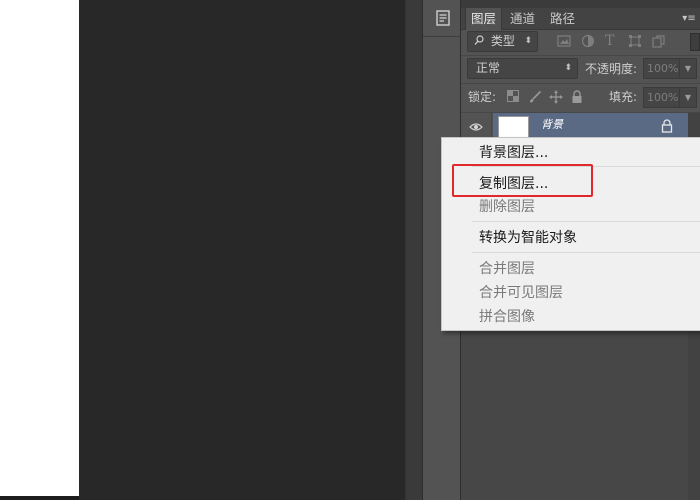 The height and width of the screenshot is (500, 700). What do you see at coordinates (661, 97) in the screenshot?
I see `fill-input: 100%` at bounding box center [661, 97].